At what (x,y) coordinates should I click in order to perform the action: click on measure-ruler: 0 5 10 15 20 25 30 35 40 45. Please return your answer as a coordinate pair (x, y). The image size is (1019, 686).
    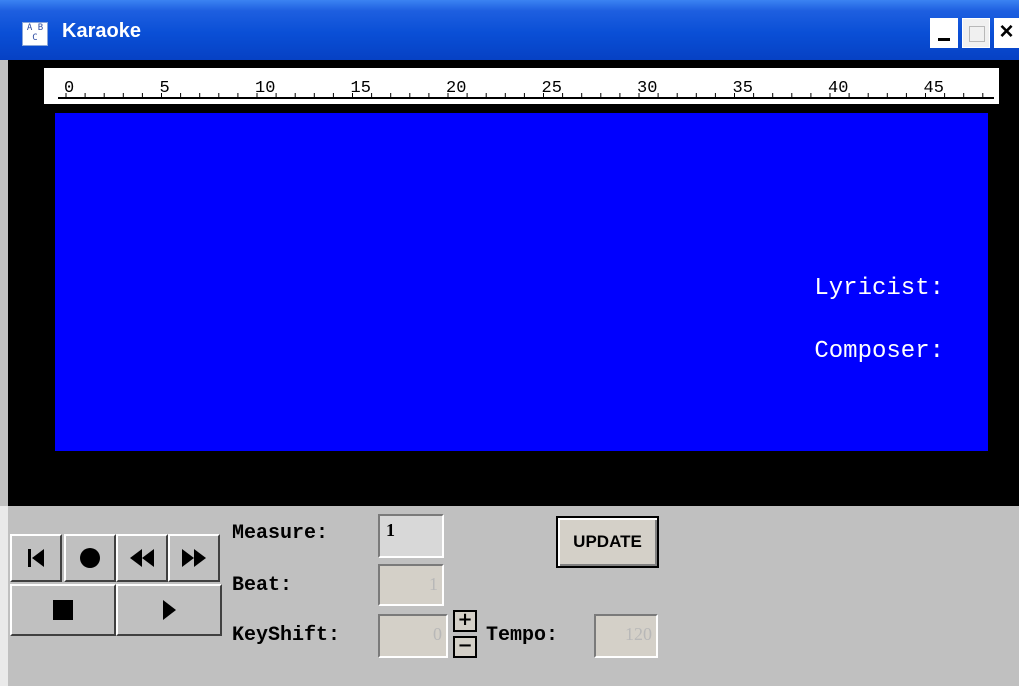
    Looking at the image, I should click on (521, 86).